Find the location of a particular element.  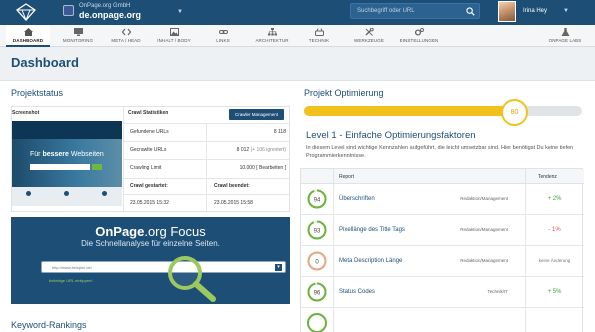

report-row is located at coordinates (442, 320).